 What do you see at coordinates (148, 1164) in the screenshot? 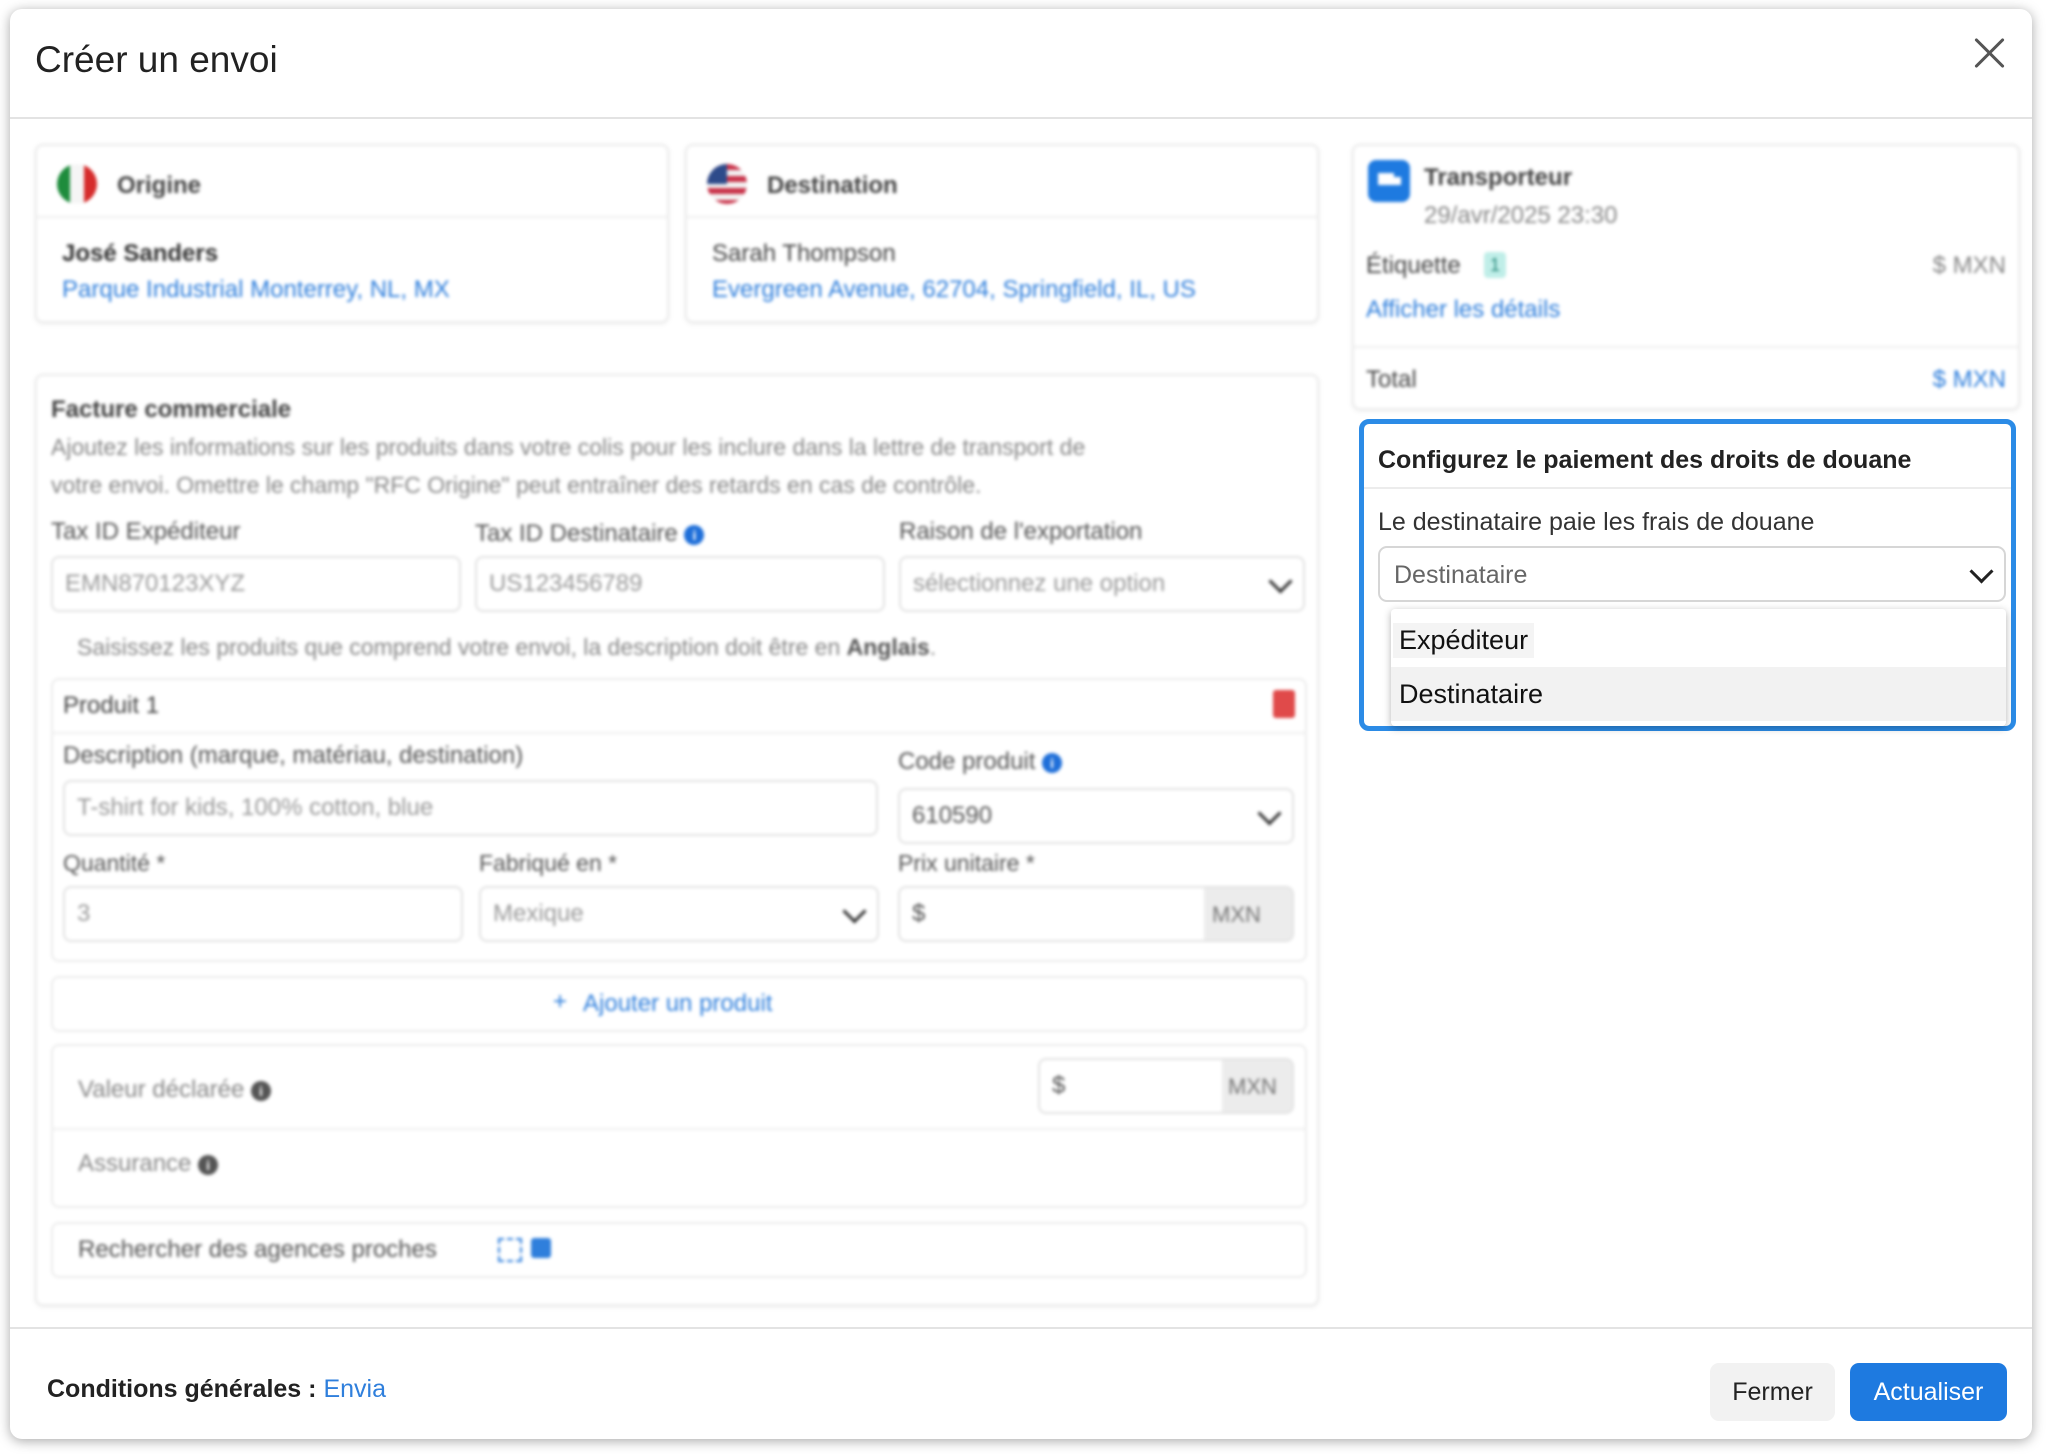
I see `insurance-label: Assurance i` at bounding box center [148, 1164].